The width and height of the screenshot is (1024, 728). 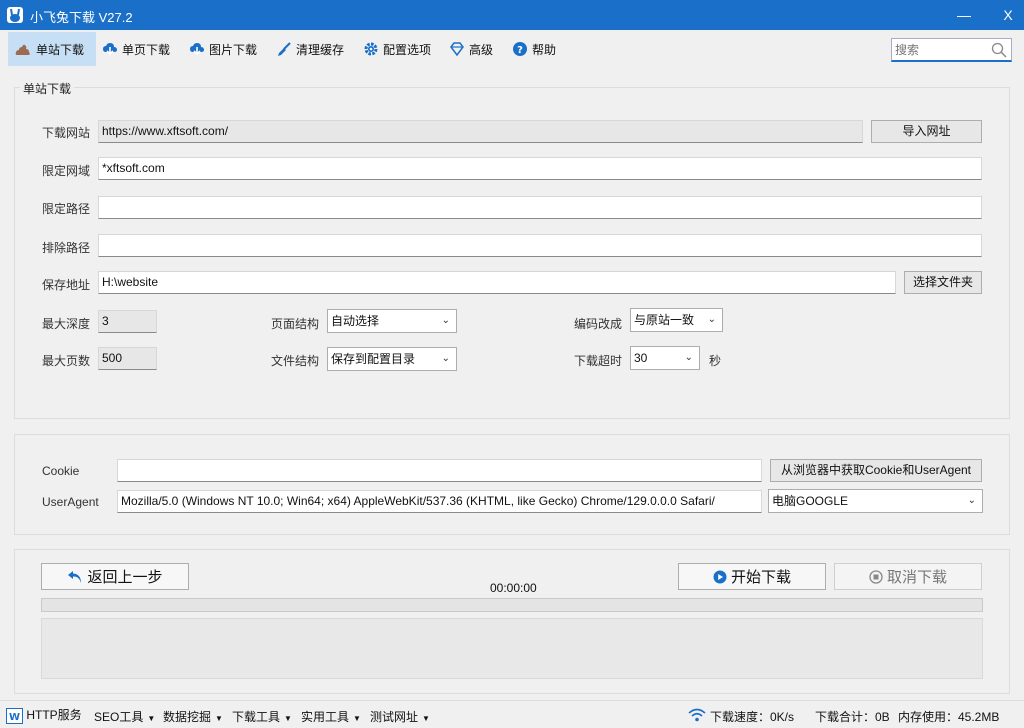 What do you see at coordinates (810, 501) in the screenshot?
I see `select-value: 电脑GOOGLE` at bounding box center [810, 501].